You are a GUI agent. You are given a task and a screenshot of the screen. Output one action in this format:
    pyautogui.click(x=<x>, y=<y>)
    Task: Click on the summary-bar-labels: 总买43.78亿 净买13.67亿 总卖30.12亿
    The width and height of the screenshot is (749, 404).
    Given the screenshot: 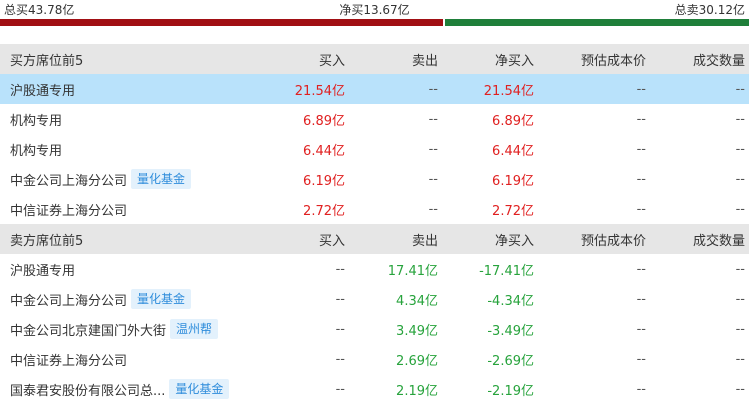 What is the action you would take?
    pyautogui.click(x=374, y=9)
    